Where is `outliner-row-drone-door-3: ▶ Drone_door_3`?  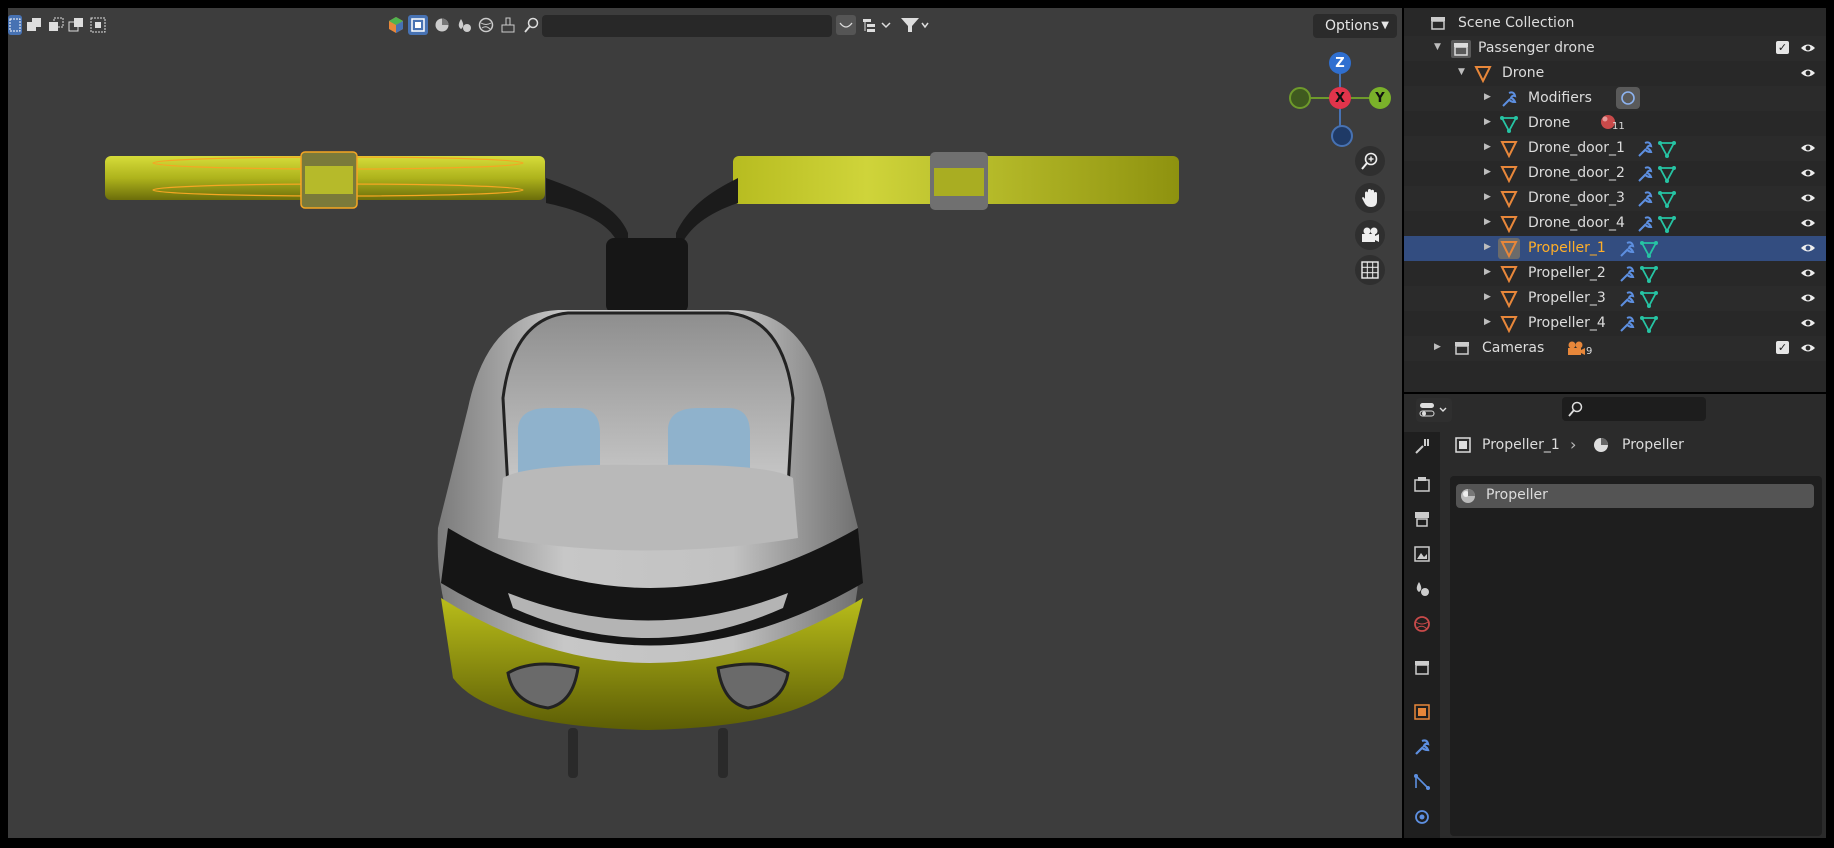
outliner-row-drone-door-3: ▶ Drone_door_3 is located at coordinates (1615, 198).